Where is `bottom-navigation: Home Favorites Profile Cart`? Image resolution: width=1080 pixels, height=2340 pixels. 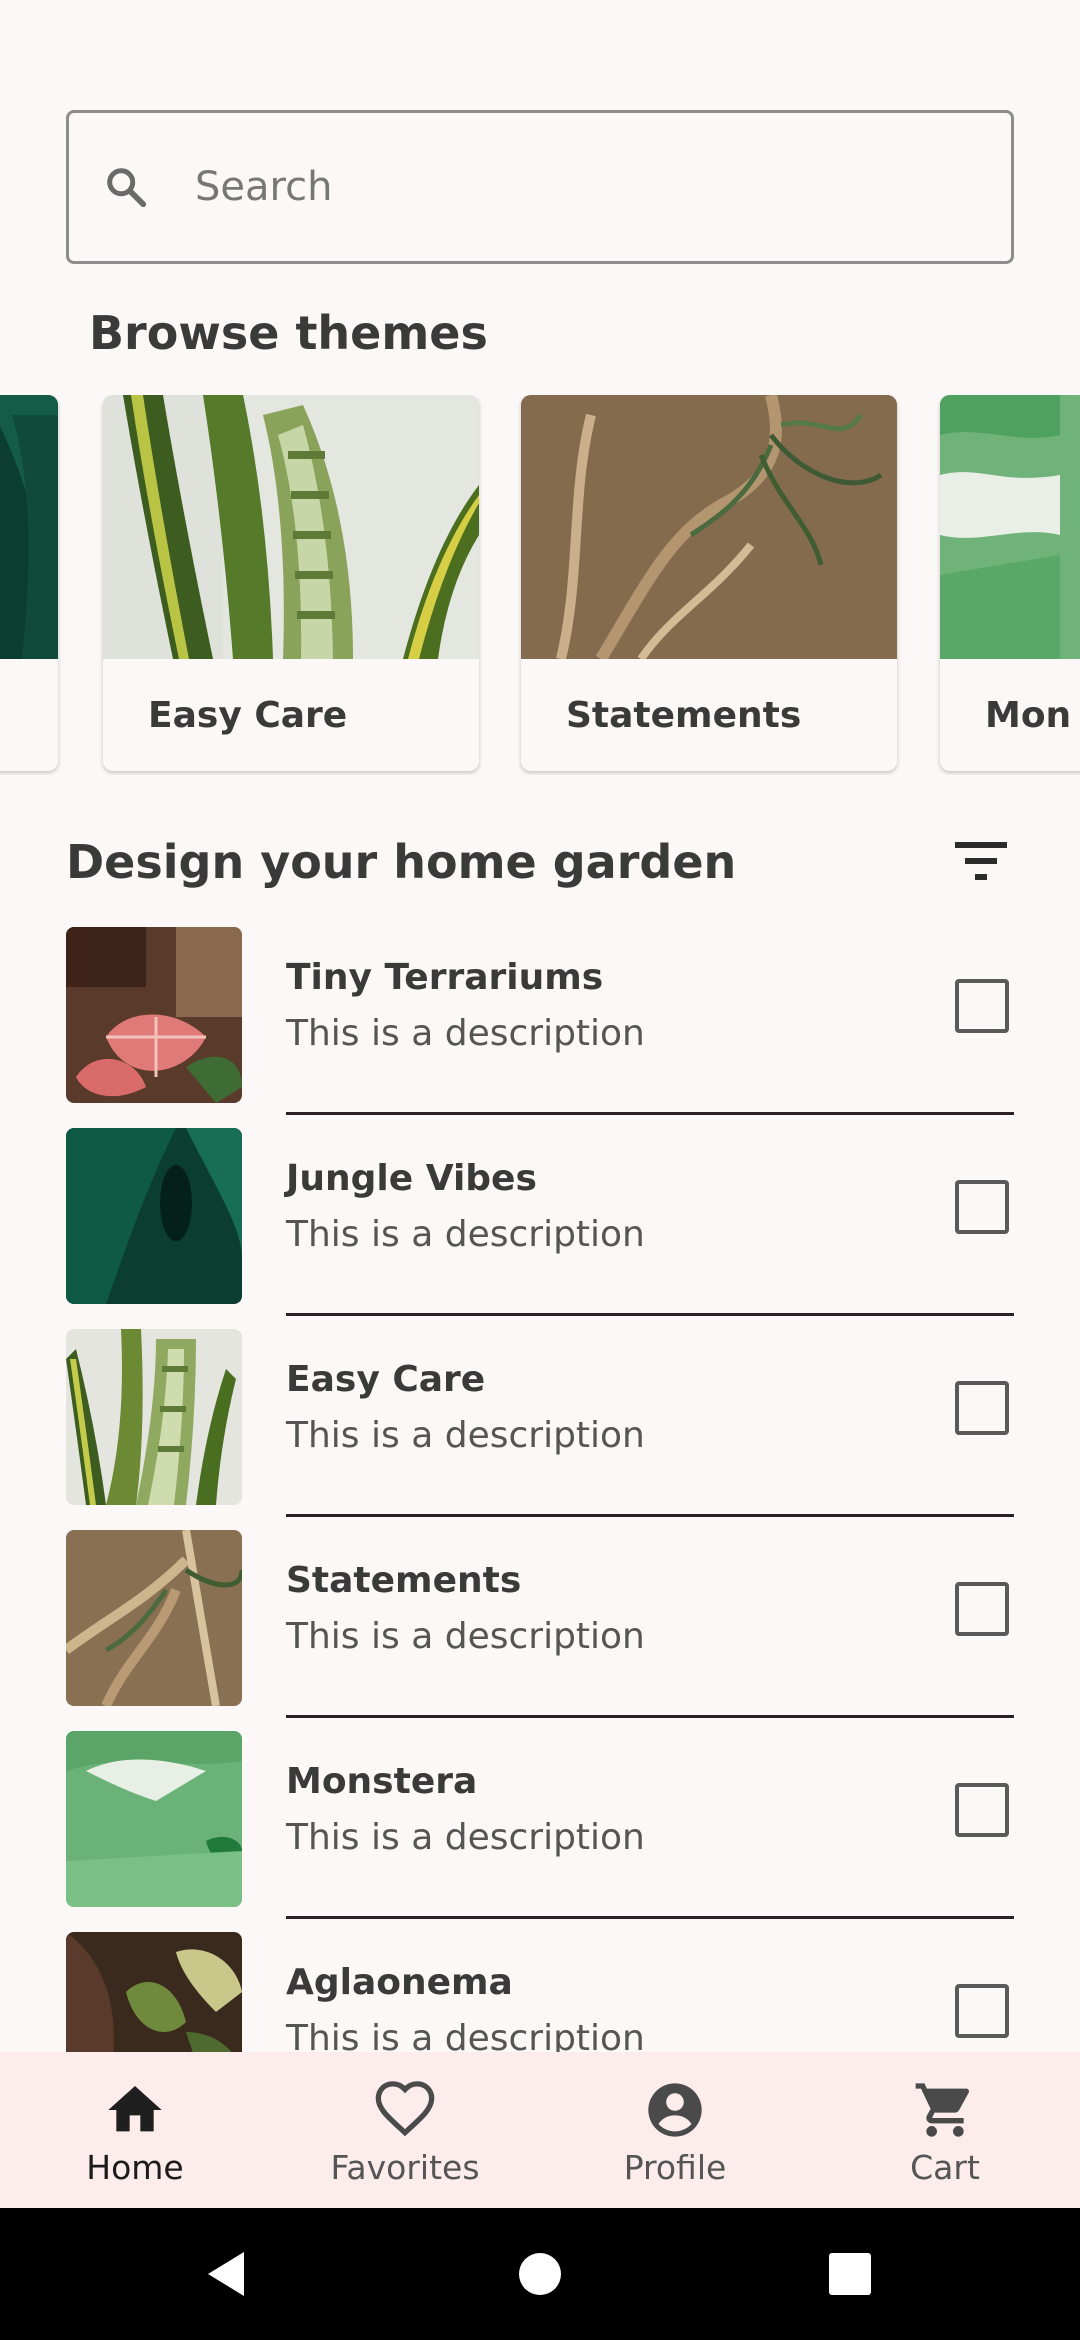
bottom-navigation: Home Favorites Profile Cart is located at coordinates (540, 2130).